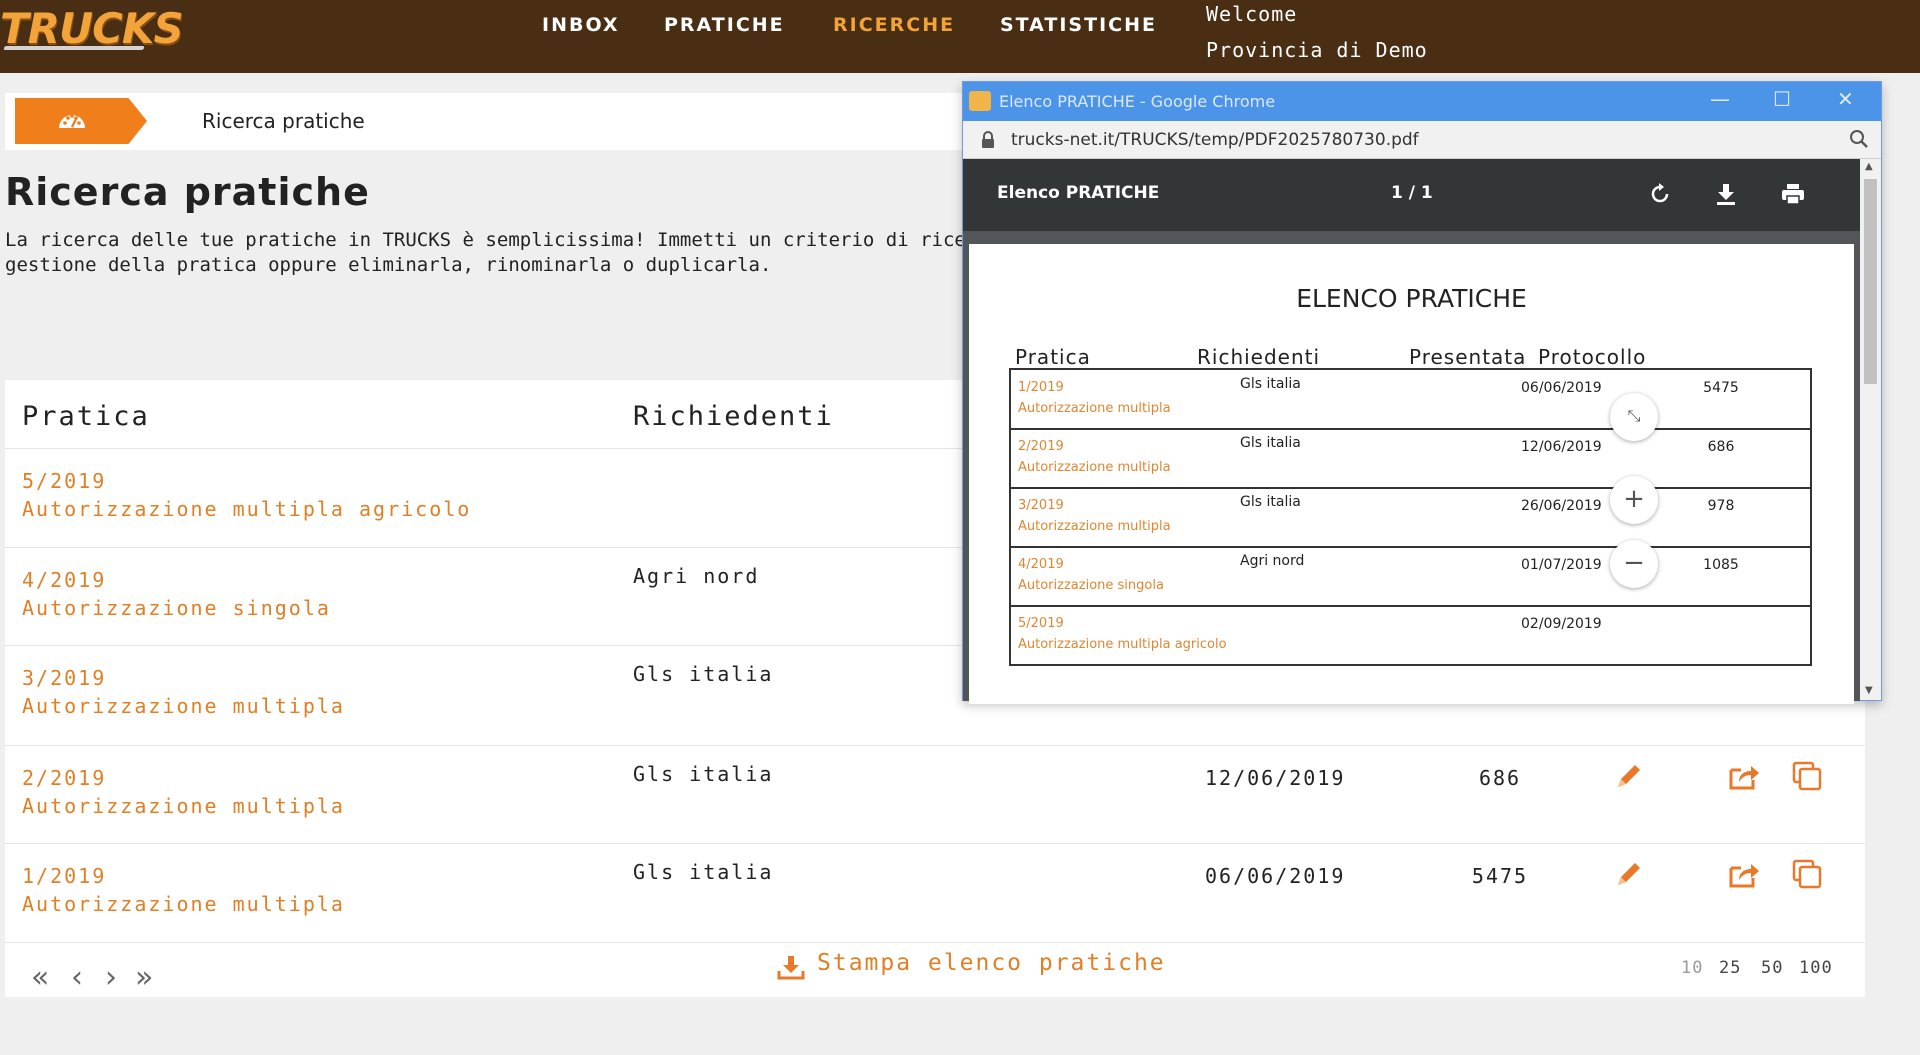 The height and width of the screenshot is (1055, 1920). Describe the element at coordinates (246, 509) in the screenshot. I see `pratica-type: Autorizzazione multipla agricolo` at that location.